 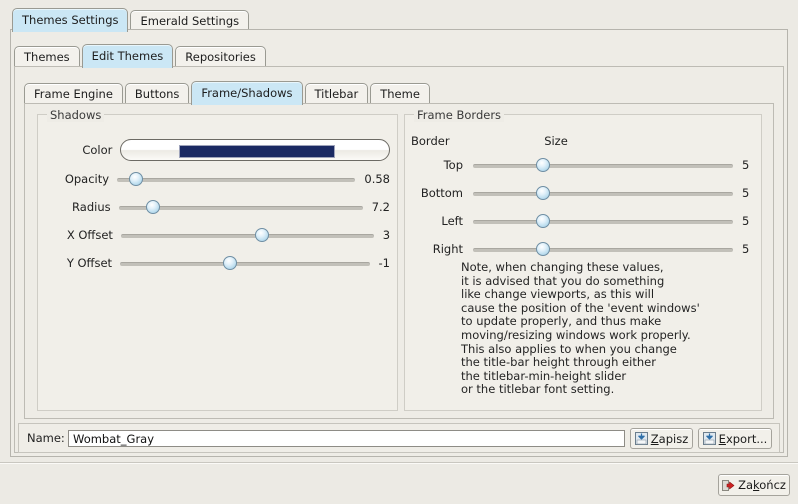 I want to click on tab-themes-label: Themes, so click(x=47, y=57).